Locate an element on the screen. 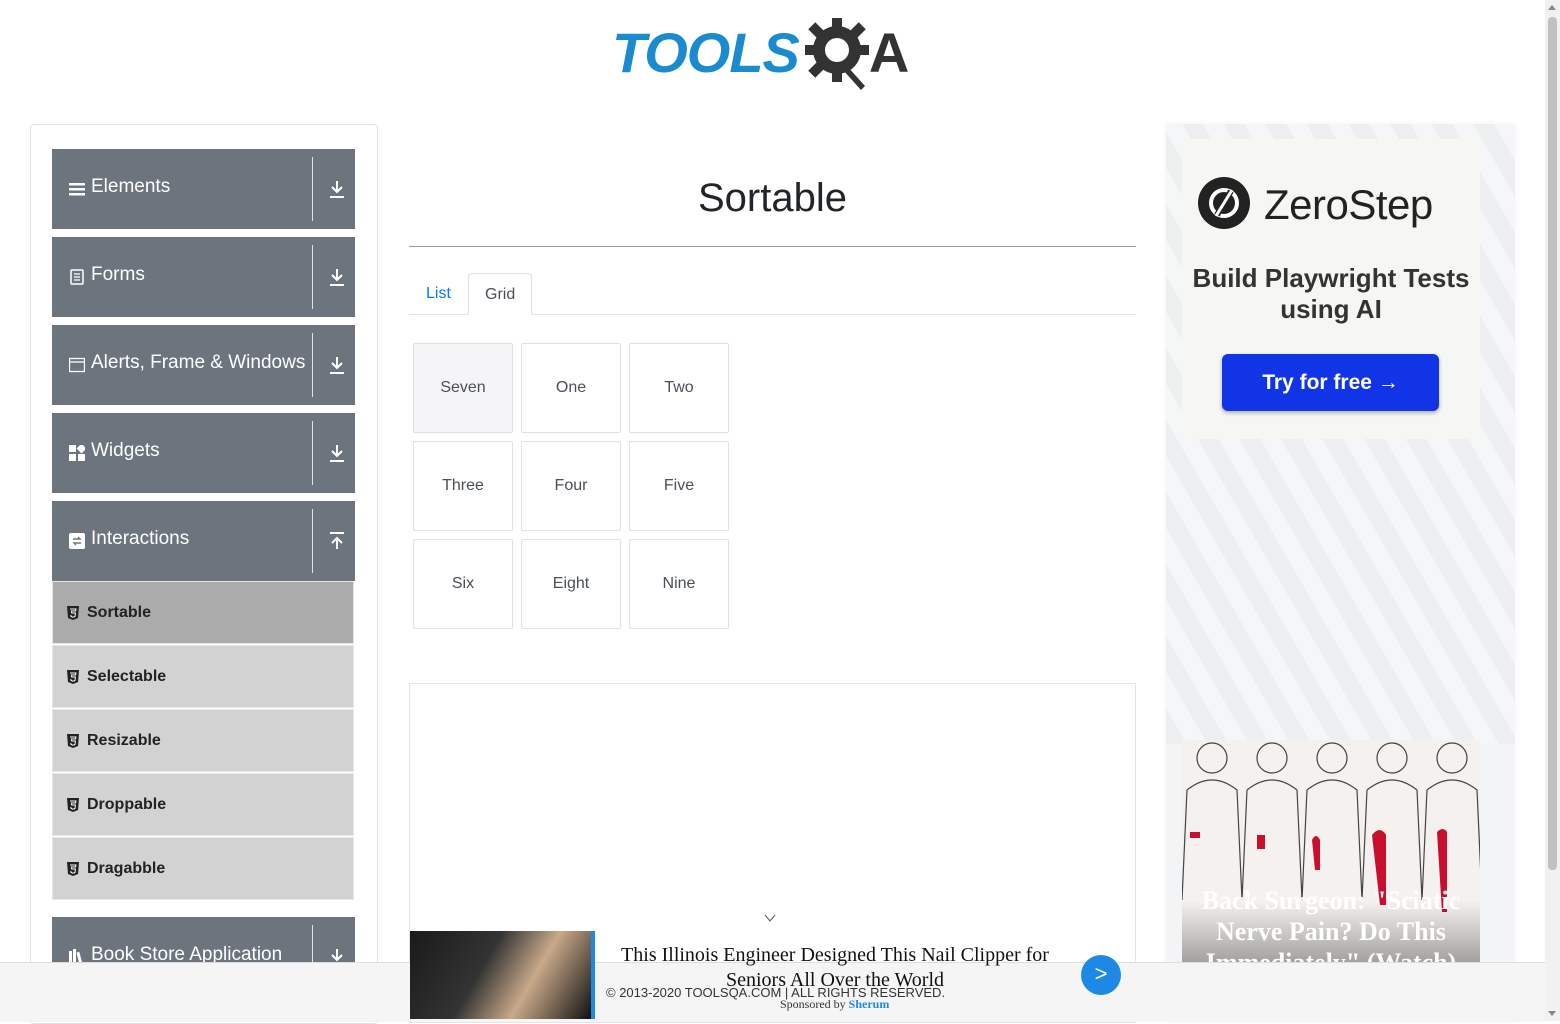  gear-logo-icon is located at coordinates (836, 54).